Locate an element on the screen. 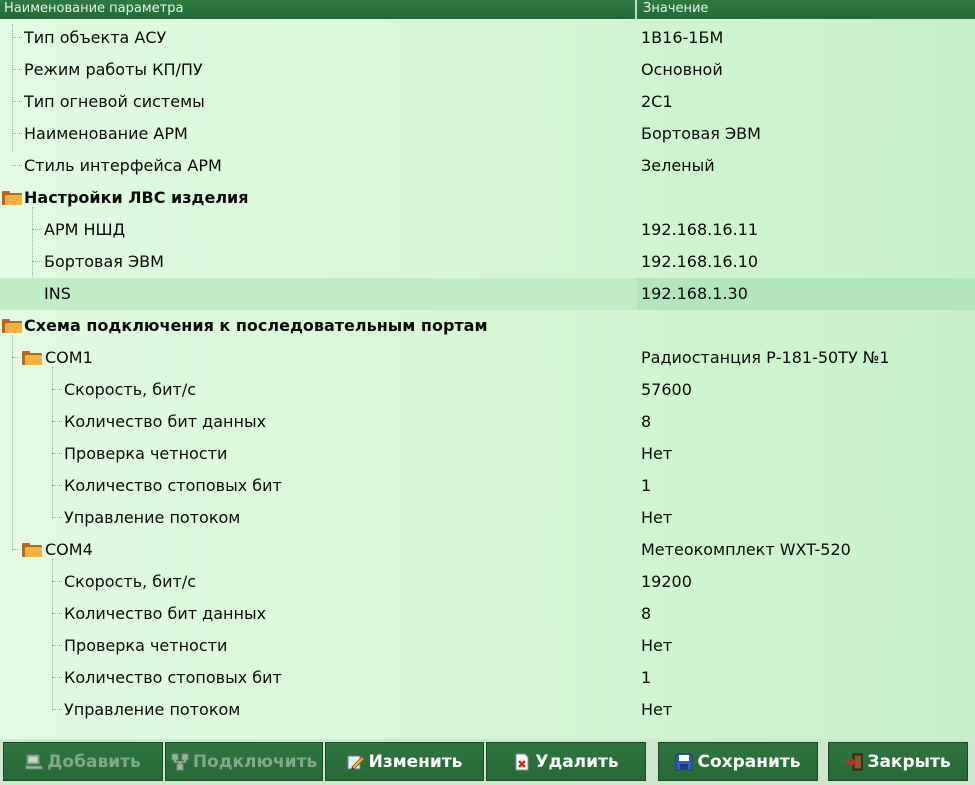 Image resolution: width=975 pixels, height=785 pixels. tree-row-com1-parity: Проверка четности Нет is located at coordinates (487, 454).